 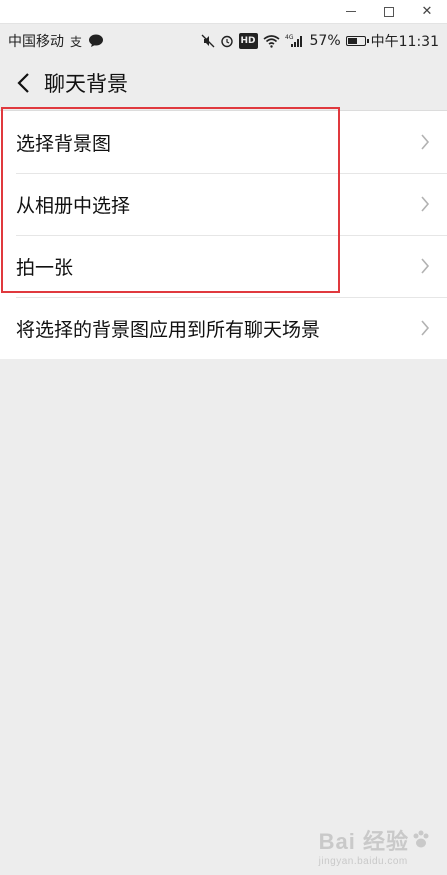 What do you see at coordinates (295, 41) in the screenshot?
I see `signal-icon: 4G` at bounding box center [295, 41].